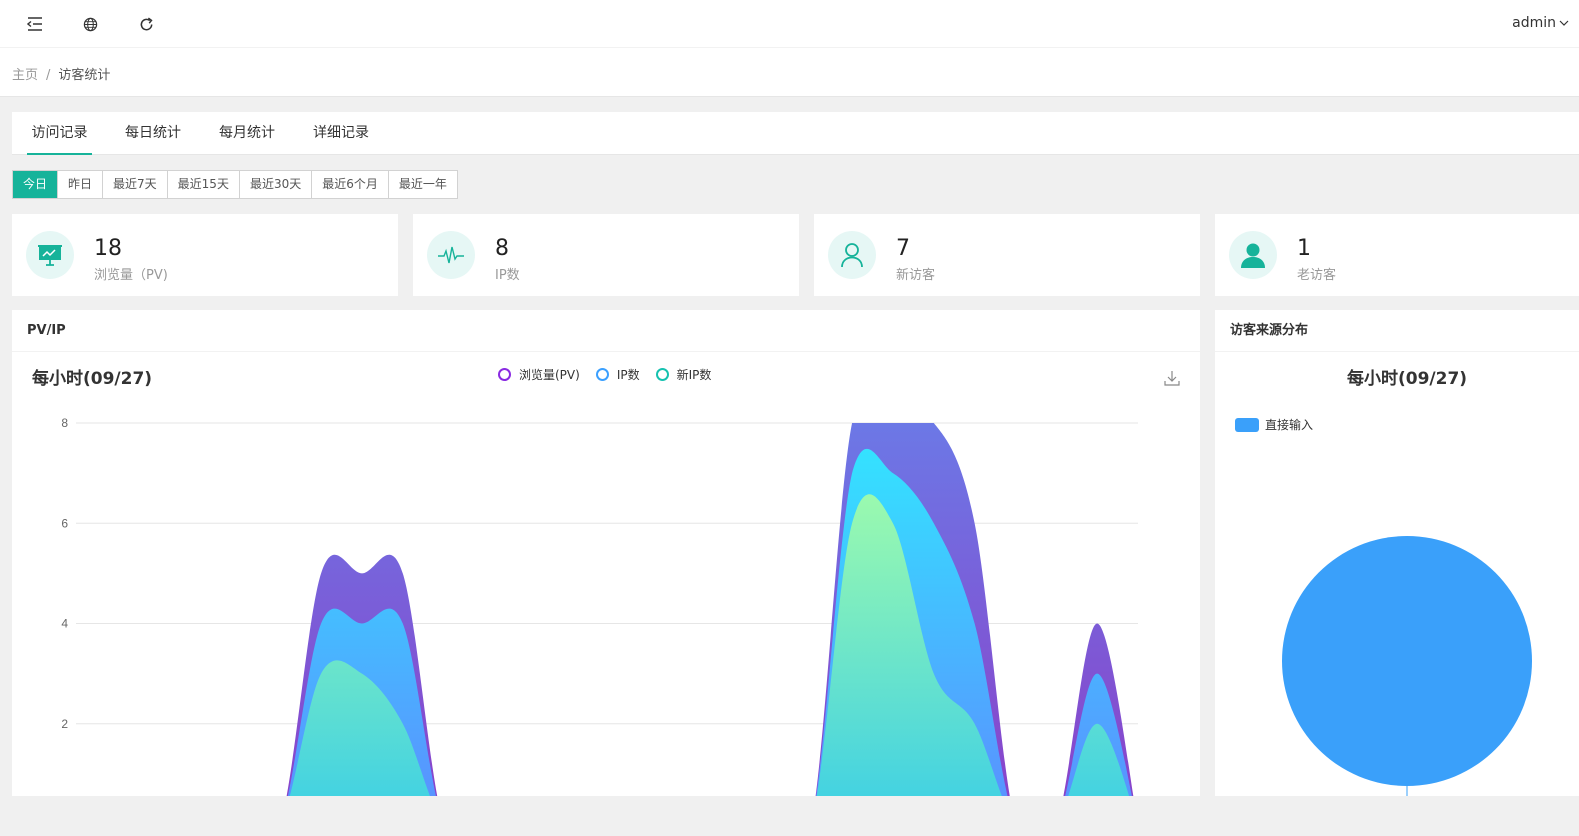  I want to click on y-tick-label: 8, so click(64, 423).